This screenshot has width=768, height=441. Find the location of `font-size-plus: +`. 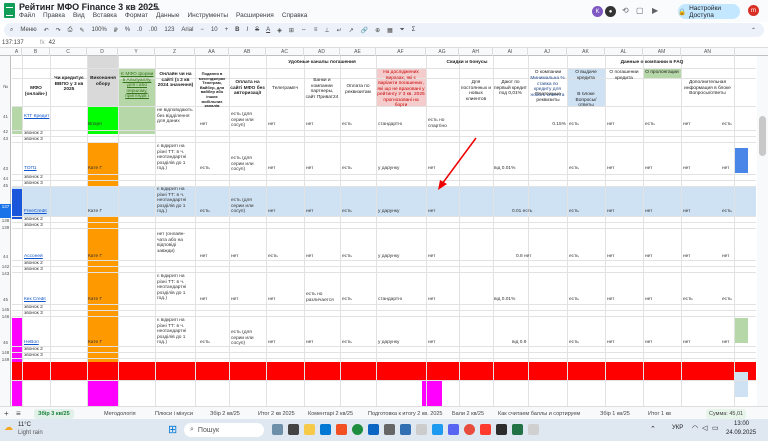

font-size-plus: + is located at coordinates (227, 30).